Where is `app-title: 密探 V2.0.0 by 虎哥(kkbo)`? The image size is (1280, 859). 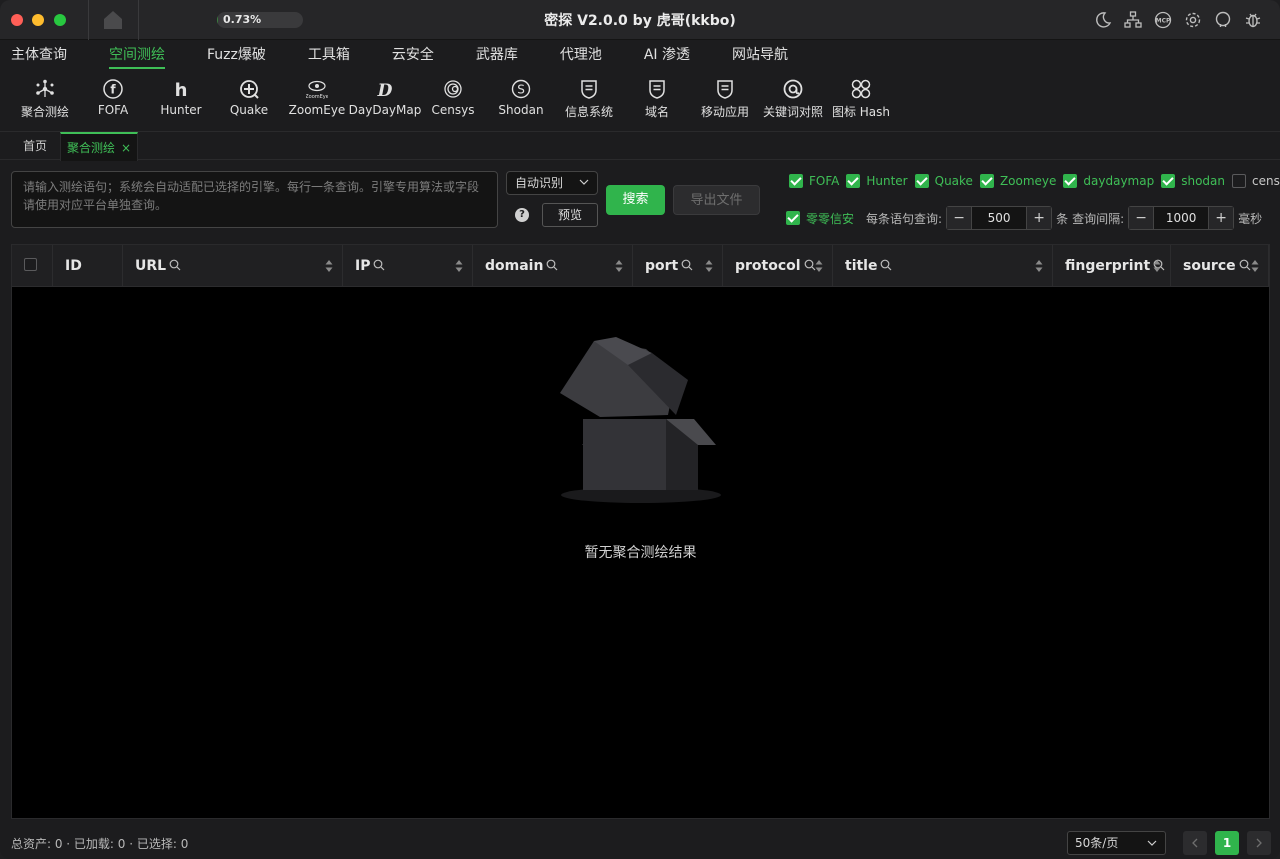 app-title: 密探 V2.0.0 by 虎哥(kkbo) is located at coordinates (640, 21).